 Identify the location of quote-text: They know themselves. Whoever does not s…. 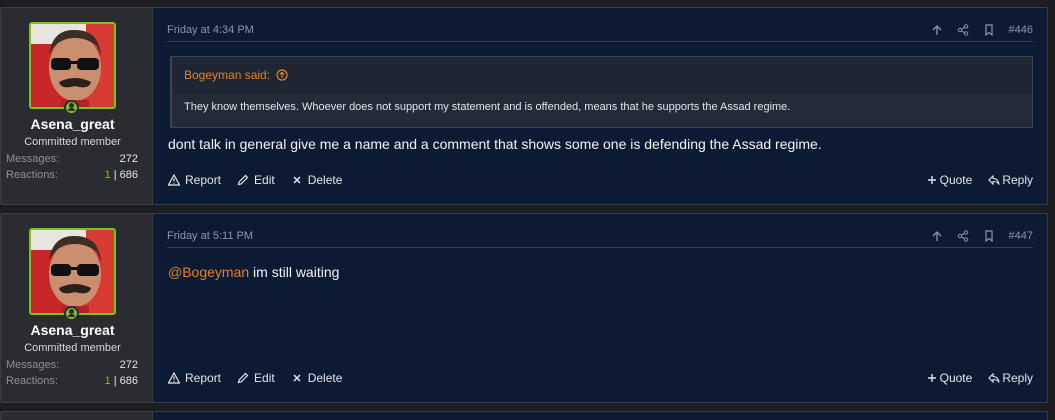
(602, 110).